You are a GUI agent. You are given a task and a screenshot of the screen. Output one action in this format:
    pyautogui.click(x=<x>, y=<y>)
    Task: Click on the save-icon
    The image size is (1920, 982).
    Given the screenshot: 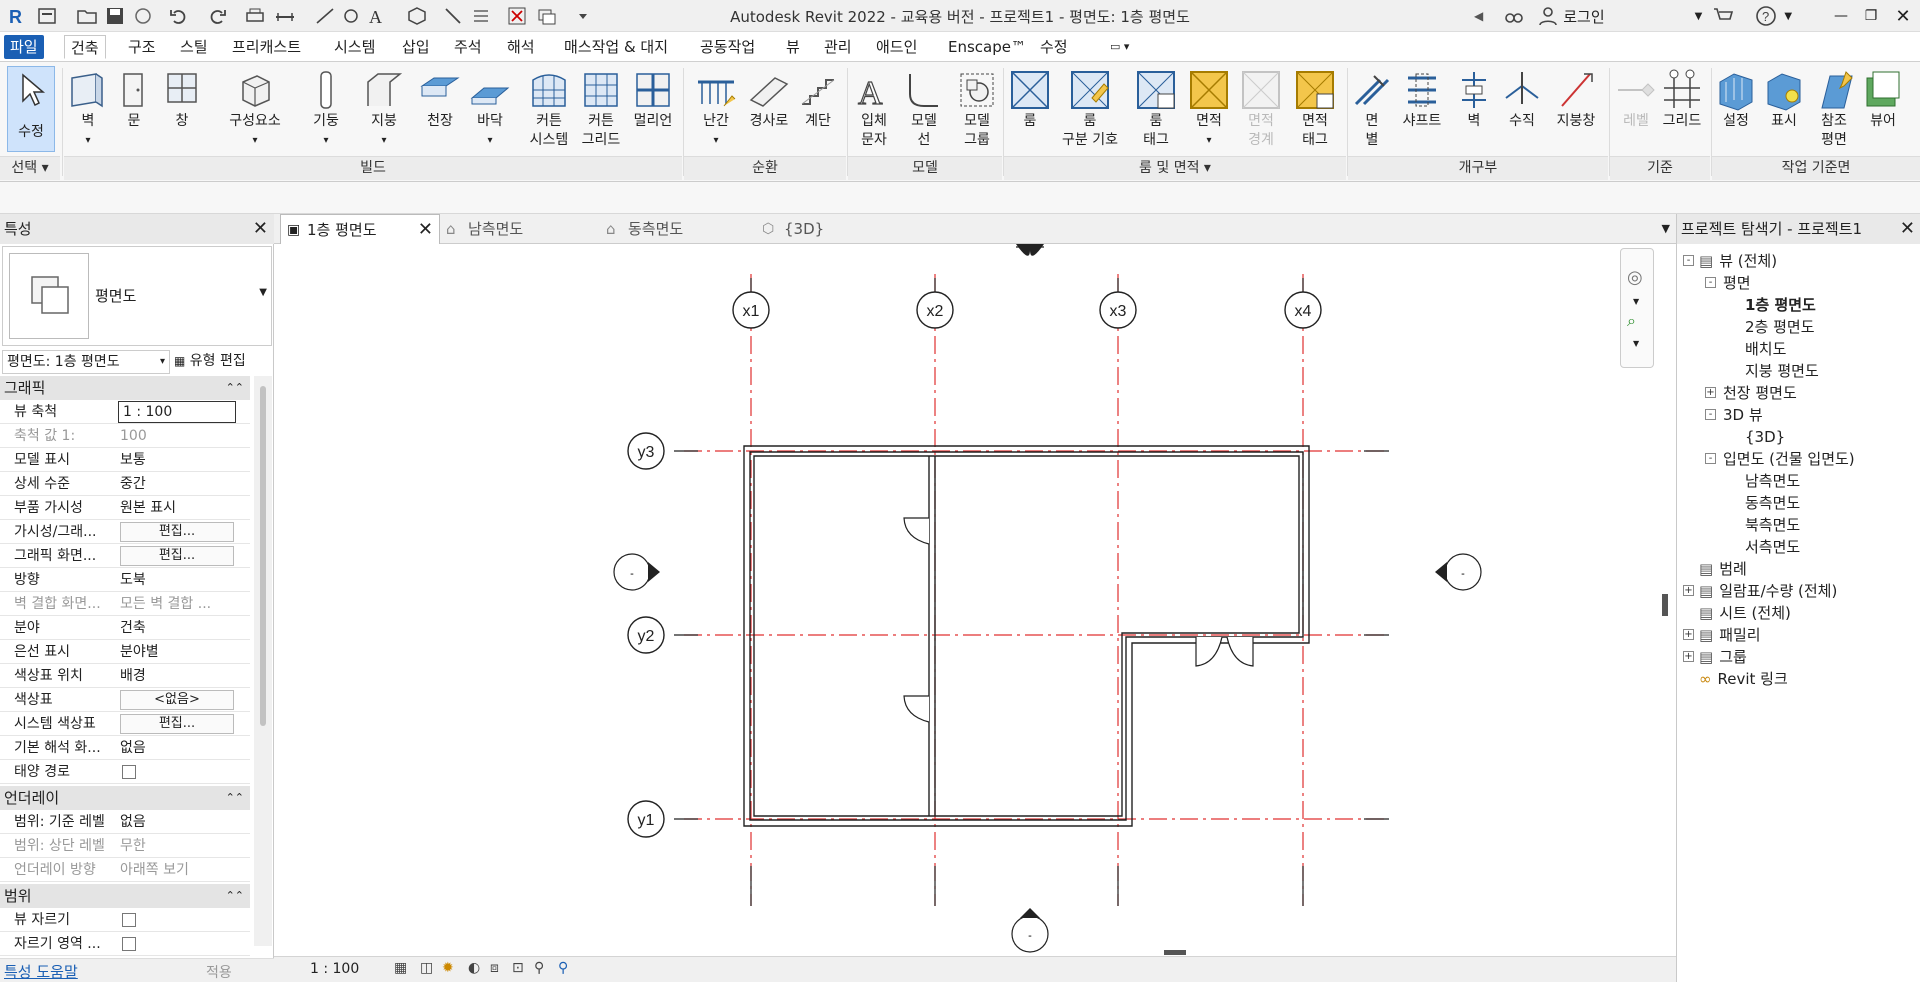 What is the action you would take?
    pyautogui.click(x=115, y=16)
    